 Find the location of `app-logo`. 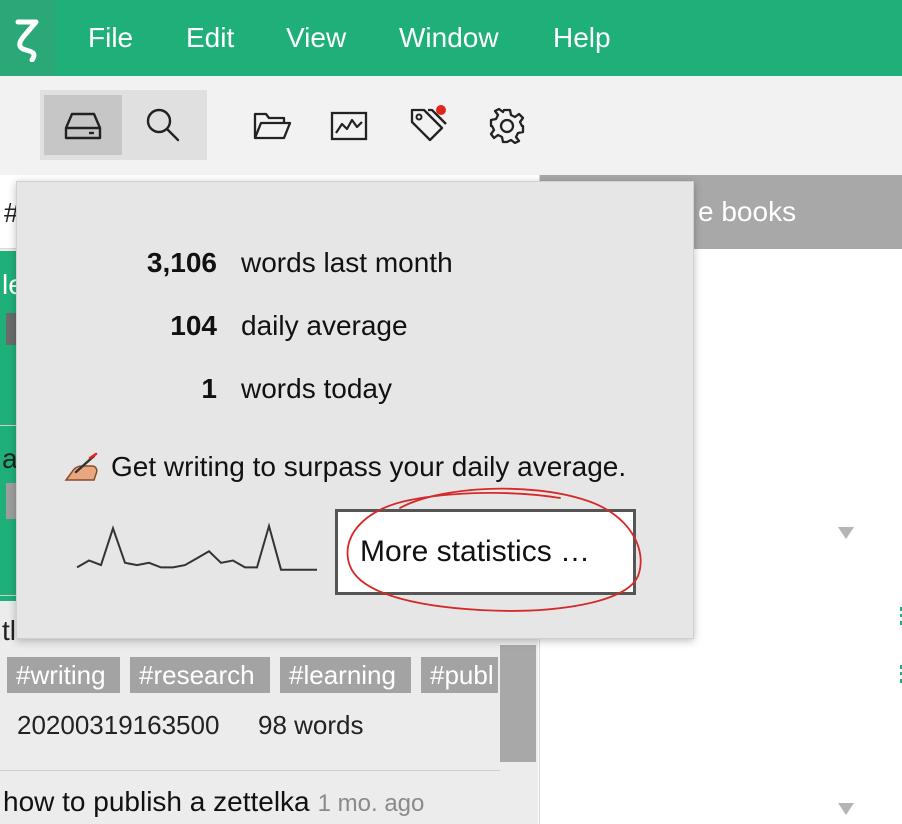

app-logo is located at coordinates (28, 38).